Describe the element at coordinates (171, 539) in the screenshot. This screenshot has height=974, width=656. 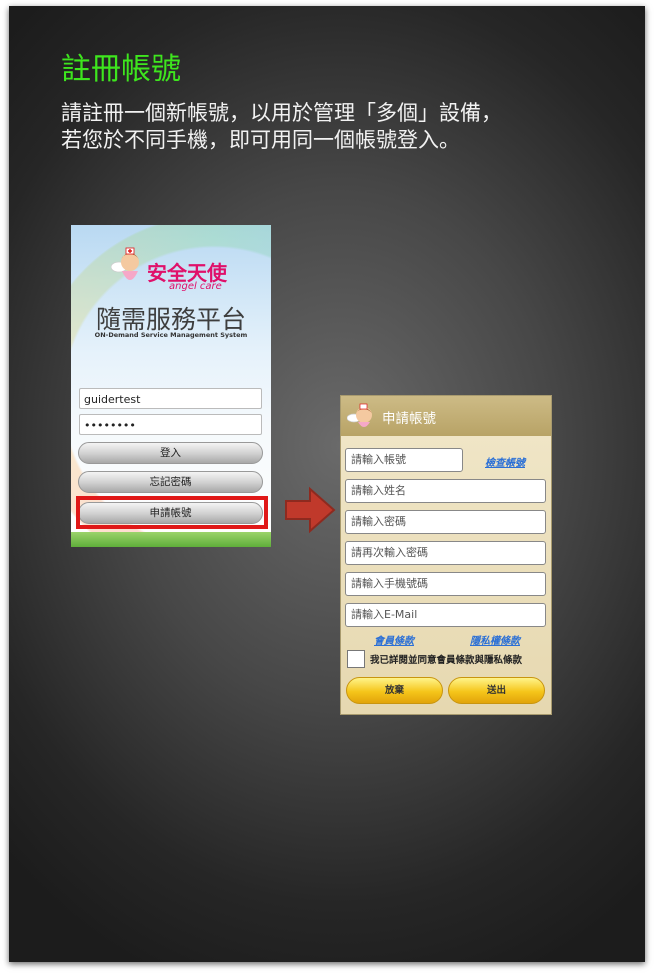
I see `grass-decoration` at that location.